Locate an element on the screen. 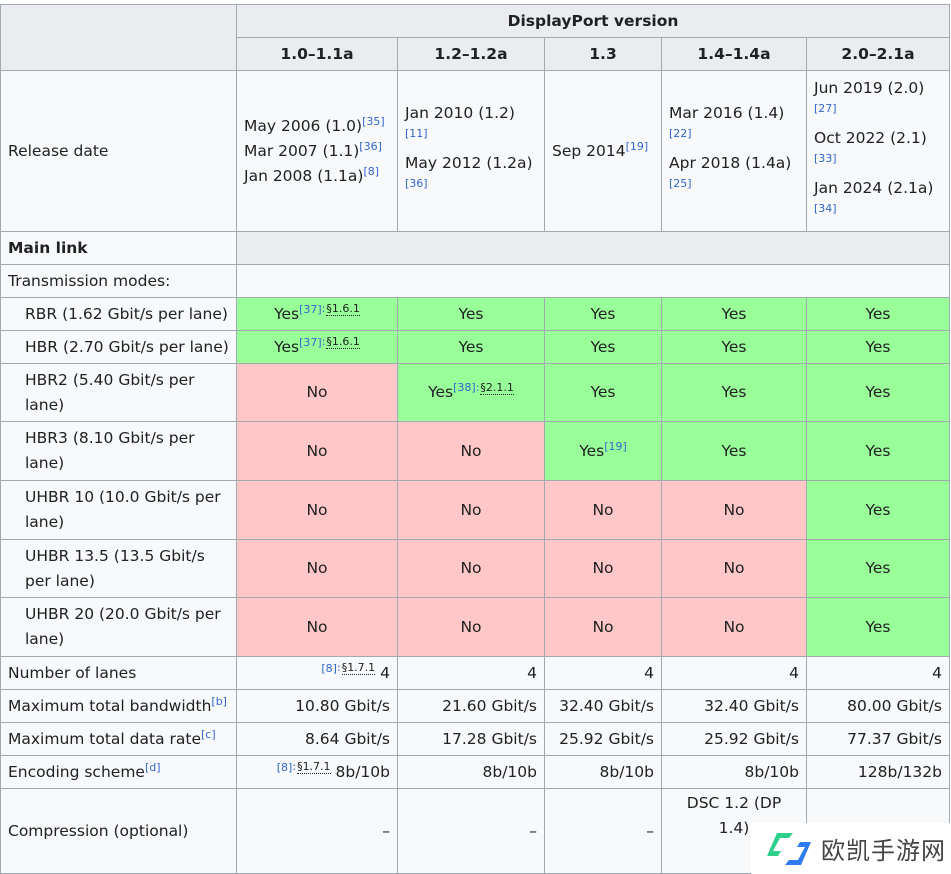 This screenshot has width=951, height=874. row-label-text: Maximum total data rate is located at coordinates (104, 738).